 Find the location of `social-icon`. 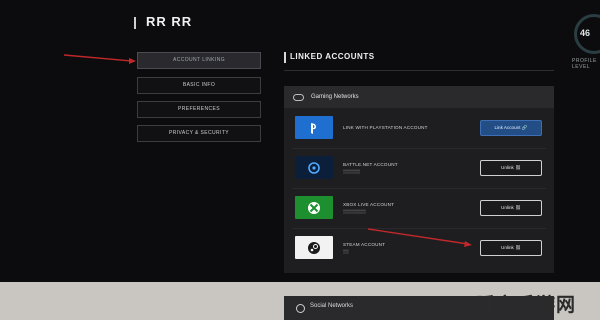

social-icon is located at coordinates (300, 308).